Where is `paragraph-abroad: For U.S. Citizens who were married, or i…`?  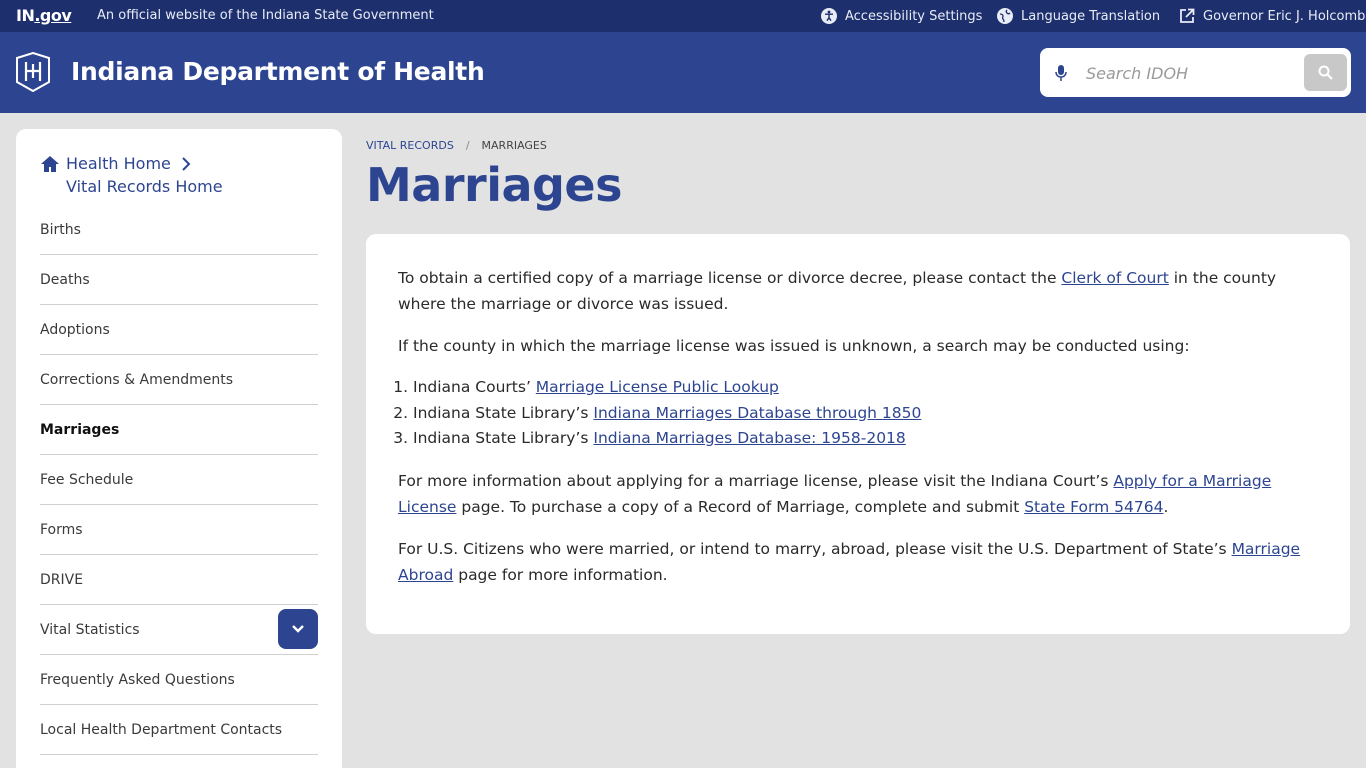
paragraph-abroad: For U.S. Citizens who were married, or i… is located at coordinates (858, 562).